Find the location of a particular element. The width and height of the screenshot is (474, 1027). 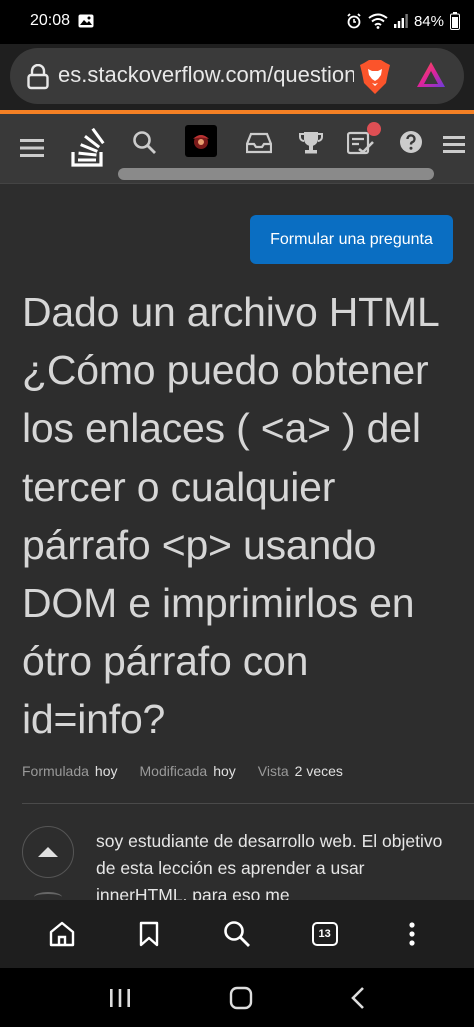

home-button is located at coordinates (62, 934).